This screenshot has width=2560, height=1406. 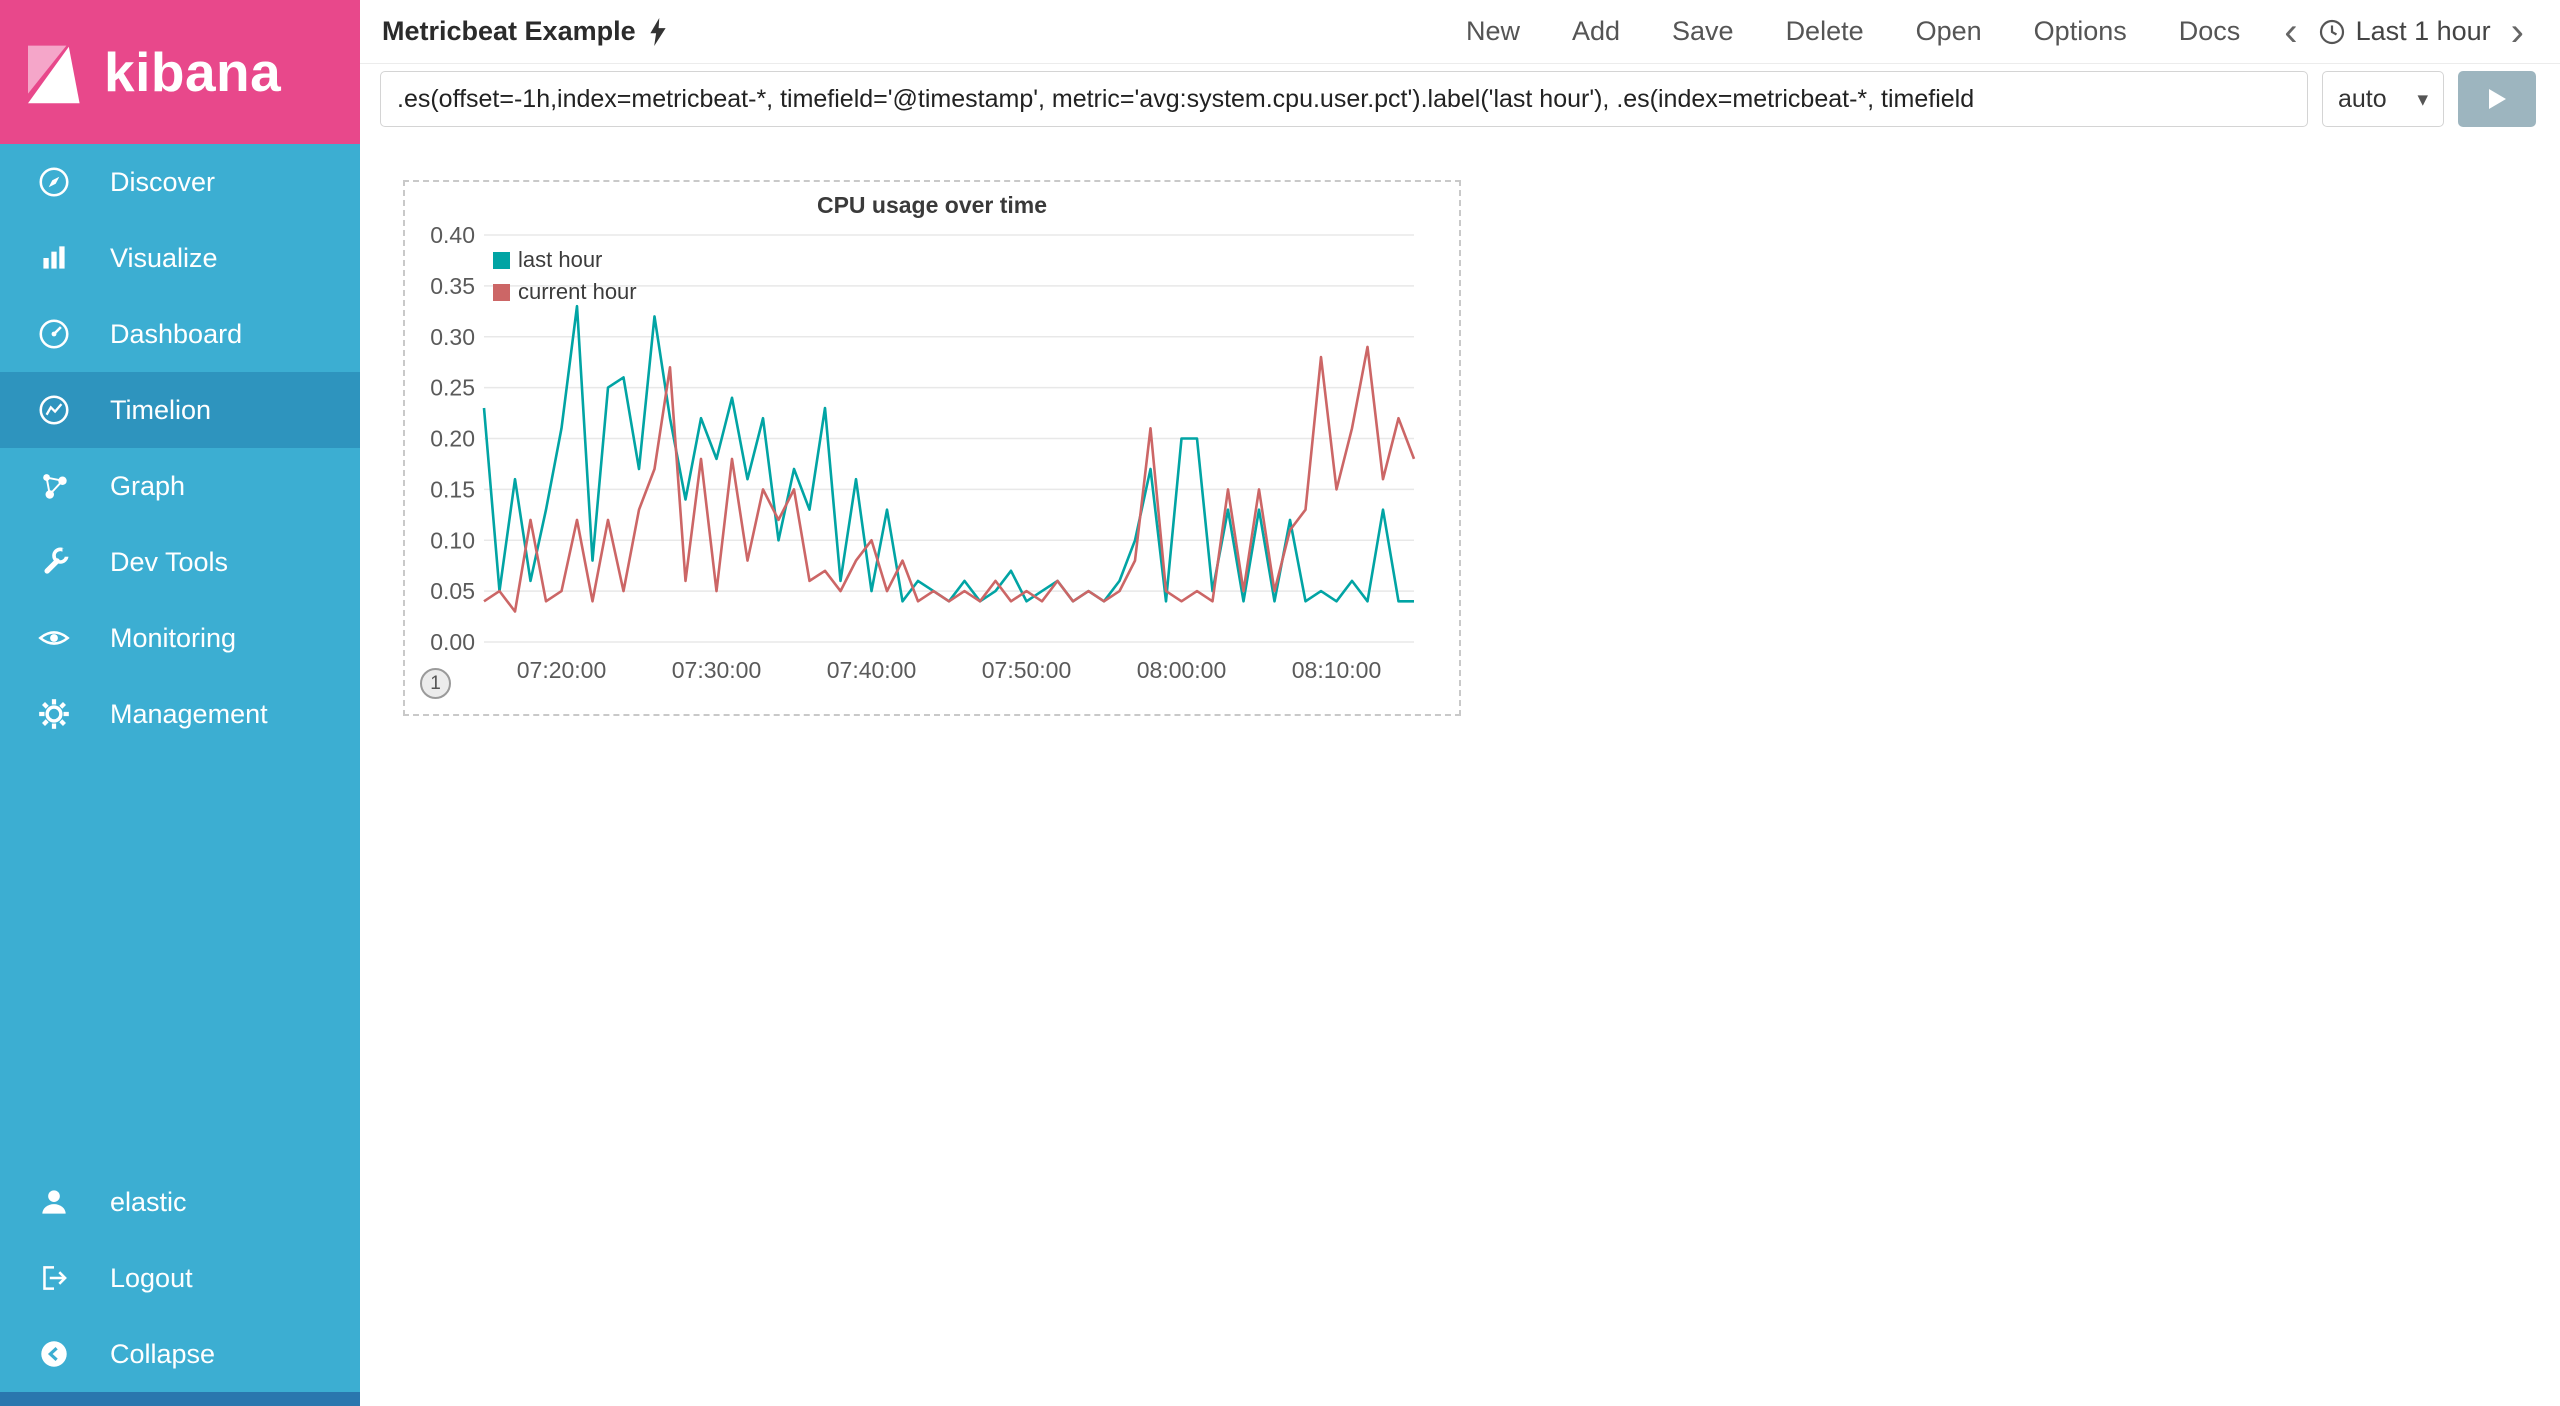 What do you see at coordinates (151, 1277) in the screenshot?
I see `sidebar-item-label: Logout` at bounding box center [151, 1277].